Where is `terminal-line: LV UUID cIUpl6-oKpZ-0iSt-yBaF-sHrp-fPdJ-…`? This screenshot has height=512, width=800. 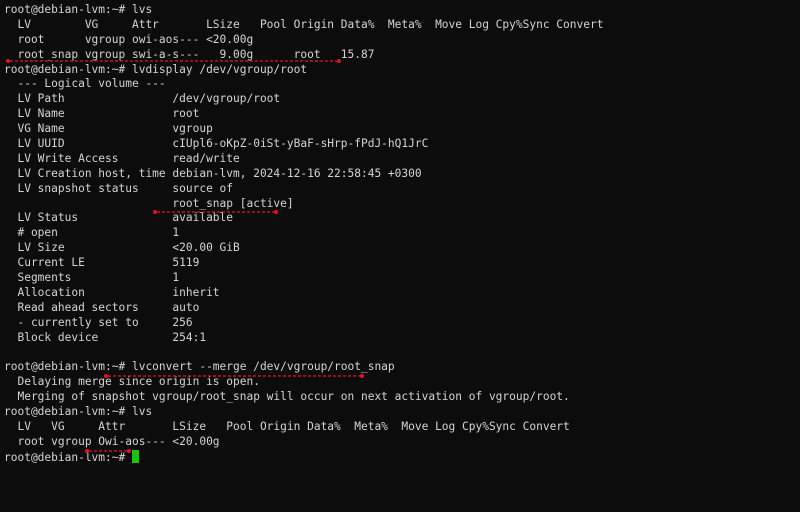 terminal-line: LV UUID cIUpl6-oKpZ-0iSt-yBaF-sHrp-fPdJ-… is located at coordinates (216, 144).